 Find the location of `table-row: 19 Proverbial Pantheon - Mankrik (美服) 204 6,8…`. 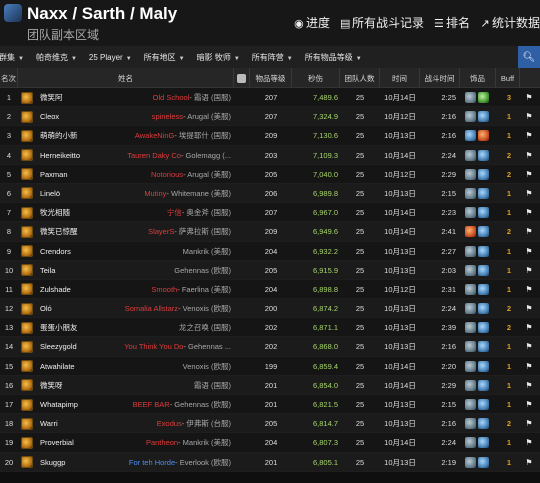

table-row: 19 Proverbial Pantheon - Mankrik (美服) 204 6,8… is located at coordinates (270, 443).